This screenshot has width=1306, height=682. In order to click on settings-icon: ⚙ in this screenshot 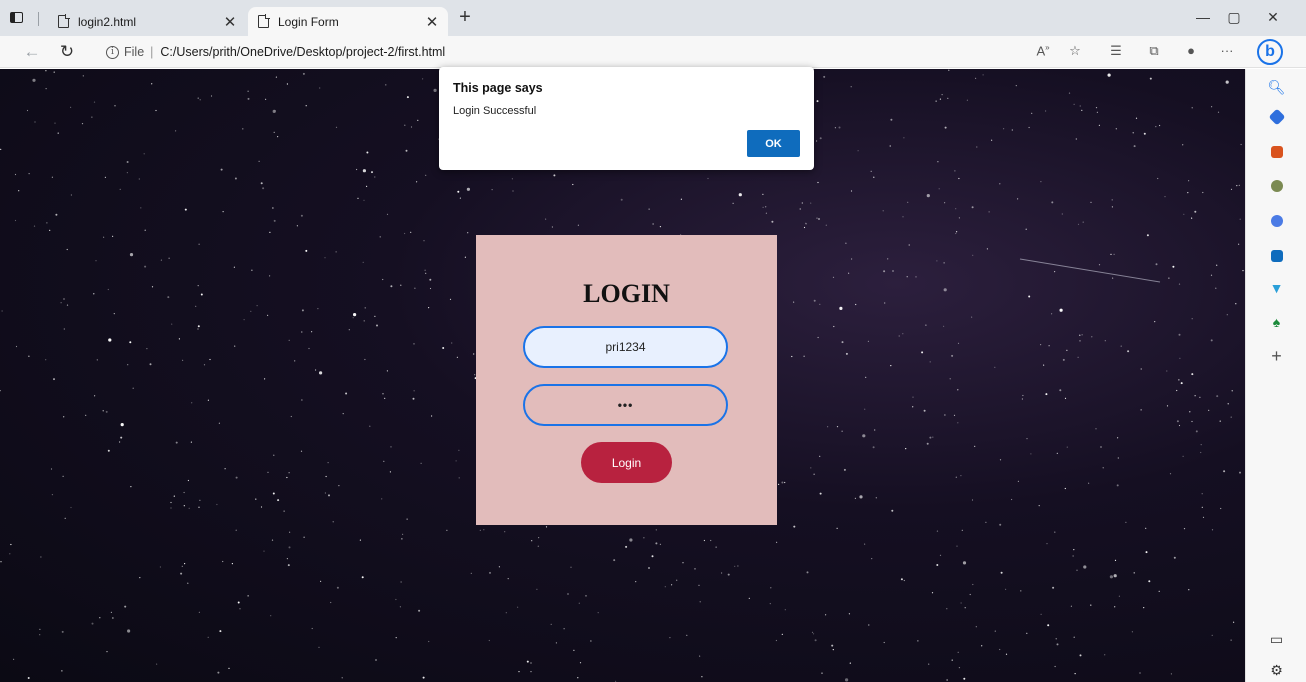, I will do `click(1276, 670)`.